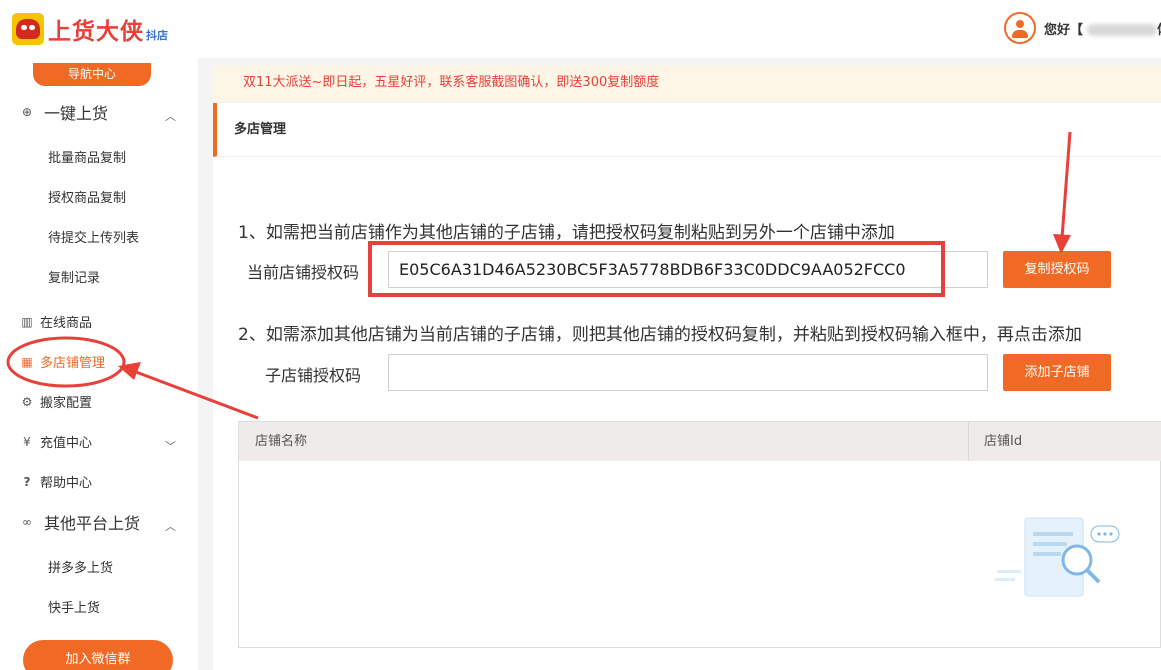 This screenshot has width=1161, height=670. I want to click on sidebar-item-pdd: 拼多多上货, so click(80, 566).